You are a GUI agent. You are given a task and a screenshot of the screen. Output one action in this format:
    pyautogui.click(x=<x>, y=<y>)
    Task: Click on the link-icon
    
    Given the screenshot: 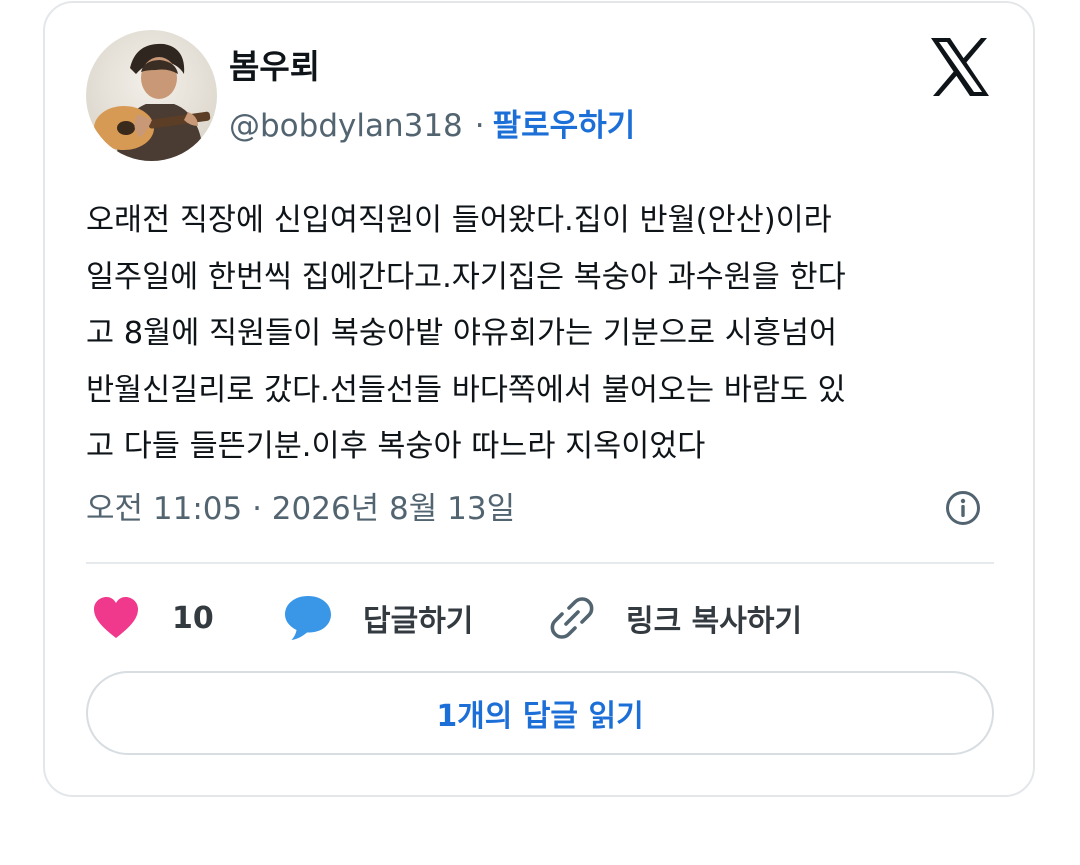 What is the action you would take?
    pyautogui.click(x=572, y=618)
    